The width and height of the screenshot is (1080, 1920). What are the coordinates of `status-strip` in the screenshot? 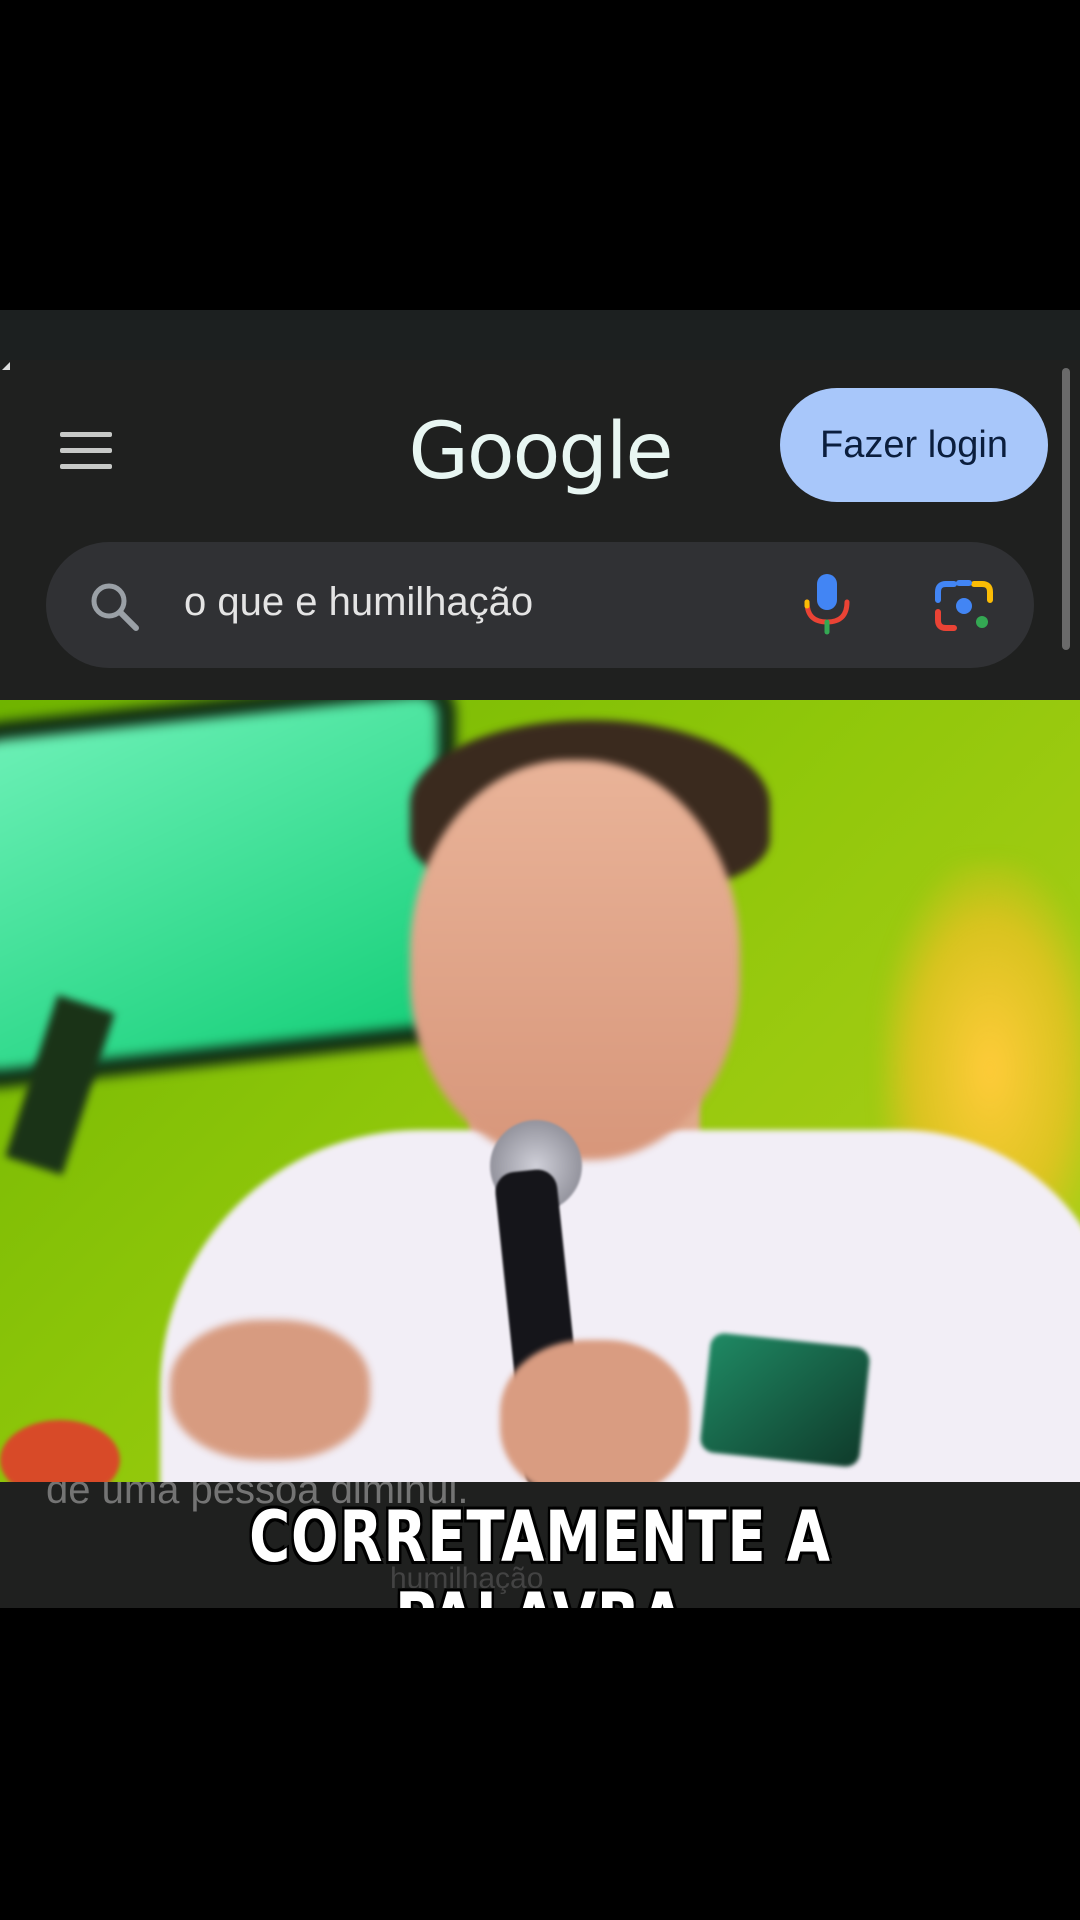 It's located at (540, 335).